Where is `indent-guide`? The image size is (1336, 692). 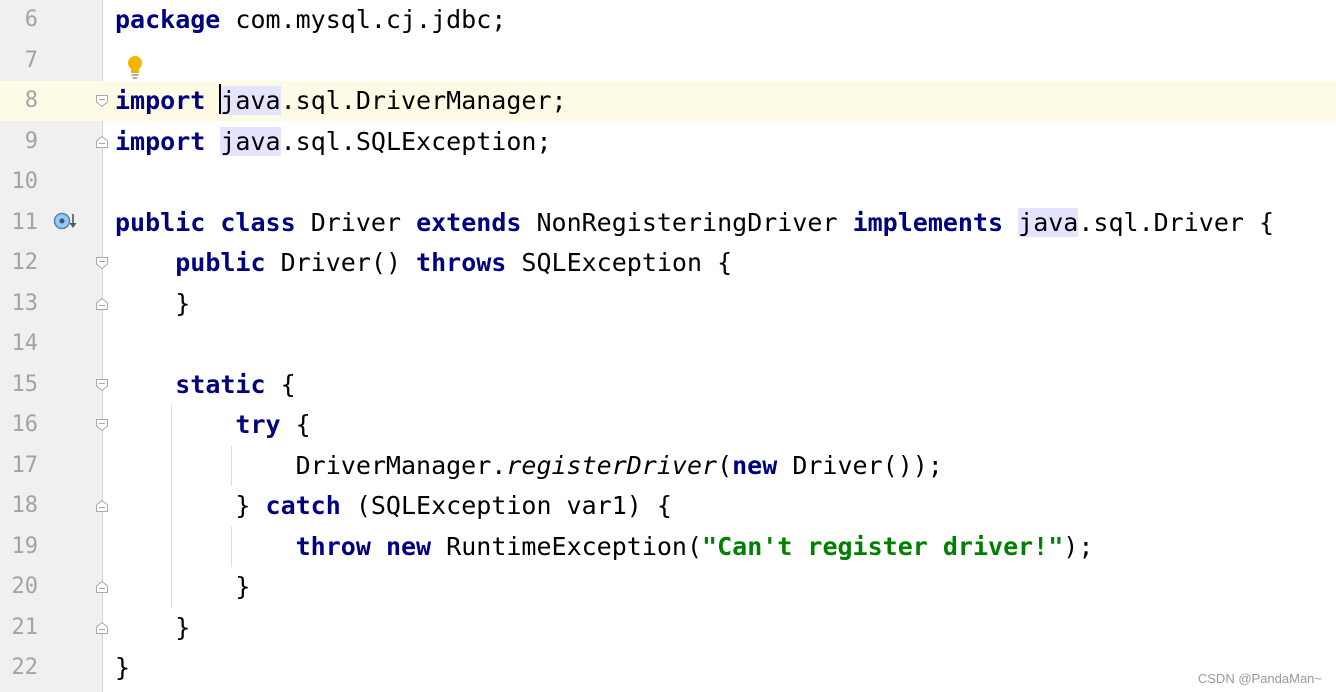
indent-guide is located at coordinates (231, 465).